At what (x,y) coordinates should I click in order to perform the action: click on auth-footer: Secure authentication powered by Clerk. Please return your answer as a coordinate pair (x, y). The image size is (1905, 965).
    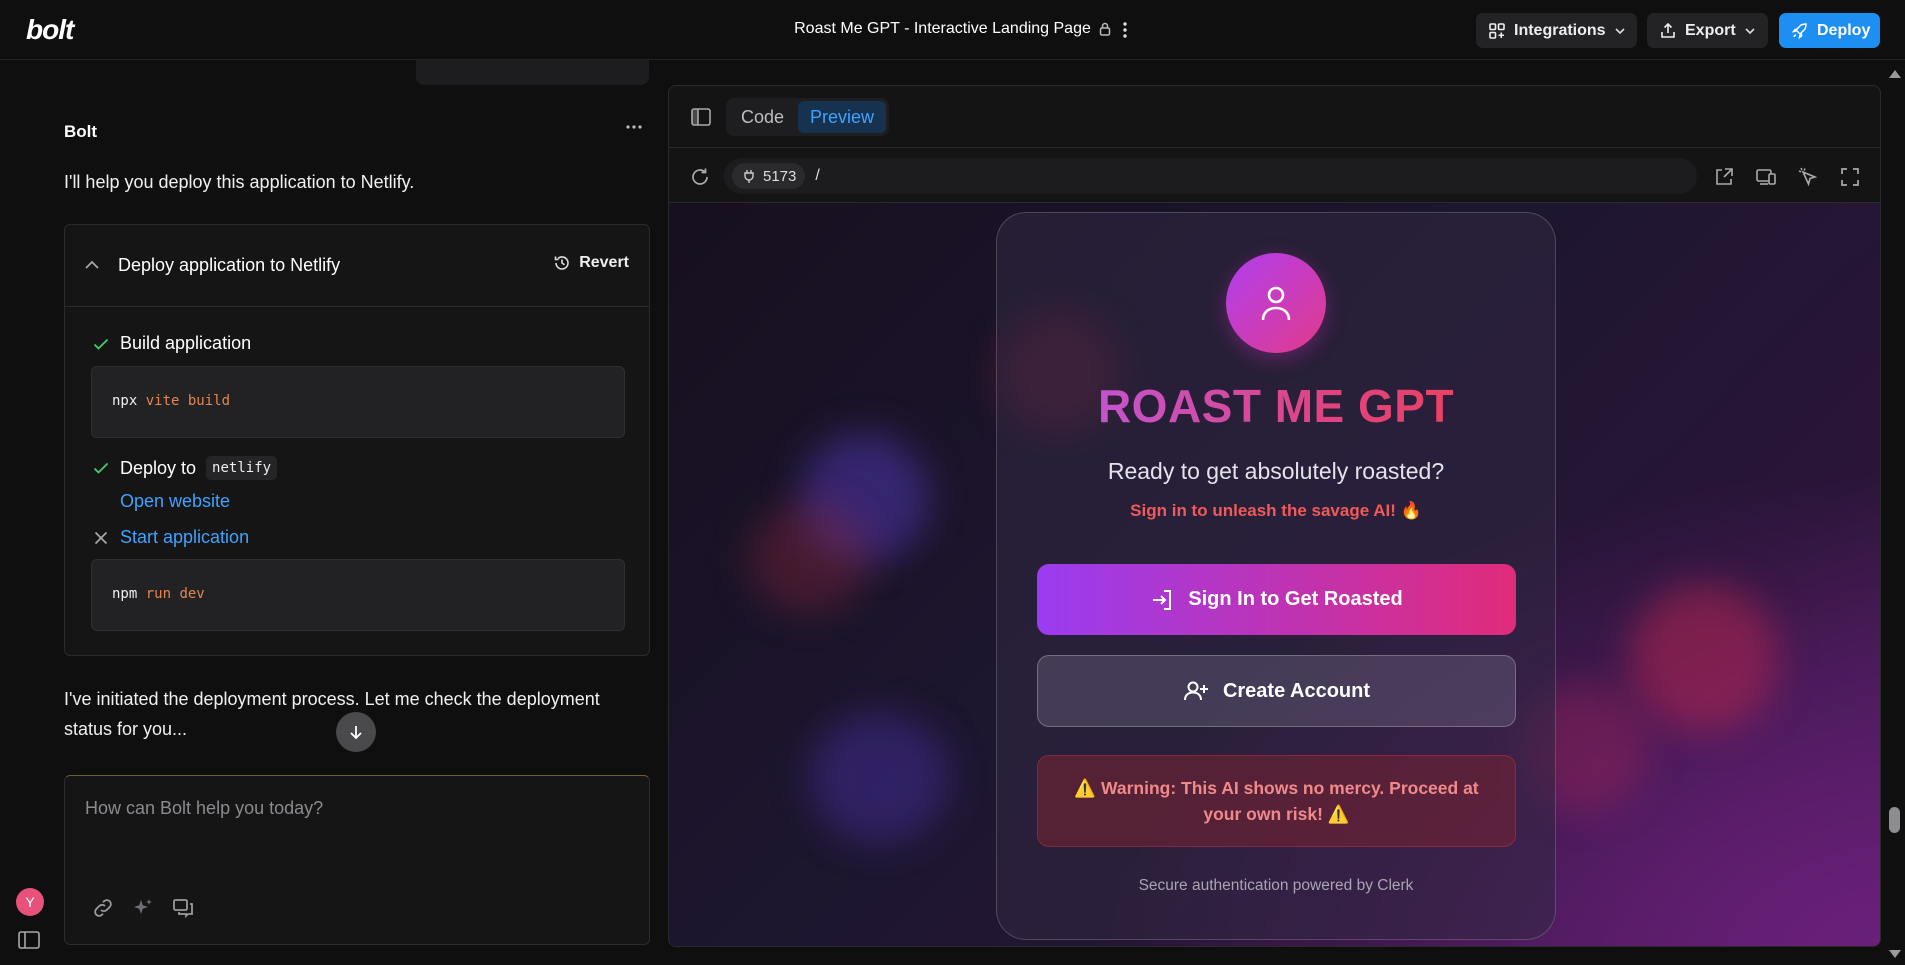
    Looking at the image, I should click on (1276, 885).